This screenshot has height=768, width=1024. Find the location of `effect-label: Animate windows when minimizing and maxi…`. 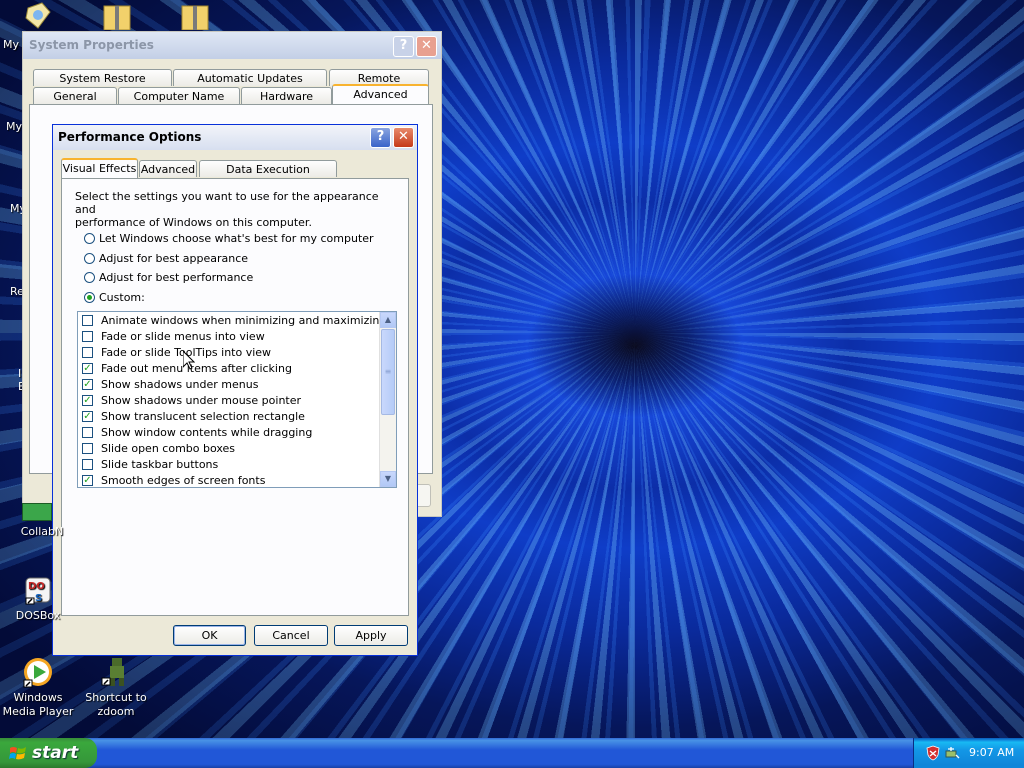

effect-label: Animate windows when minimizing and maxi… is located at coordinates (244, 320).